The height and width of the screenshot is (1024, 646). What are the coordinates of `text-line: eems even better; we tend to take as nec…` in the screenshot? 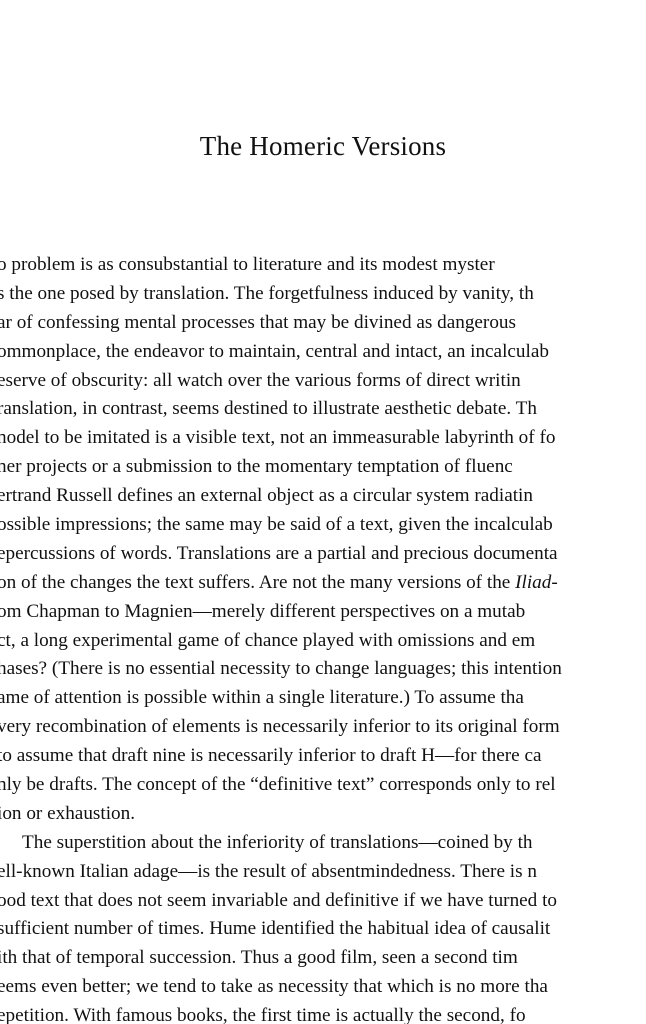 It's located at (274, 987).